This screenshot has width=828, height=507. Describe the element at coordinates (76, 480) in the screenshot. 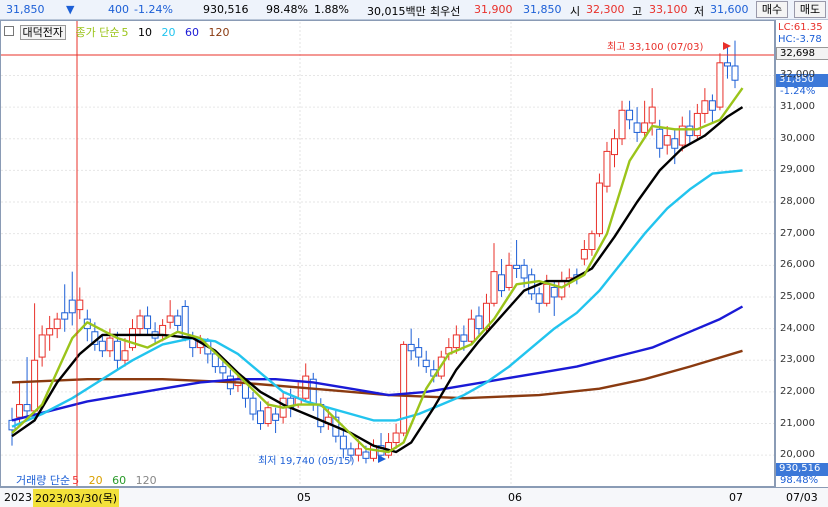

I see `vol-ma5: 5` at that location.